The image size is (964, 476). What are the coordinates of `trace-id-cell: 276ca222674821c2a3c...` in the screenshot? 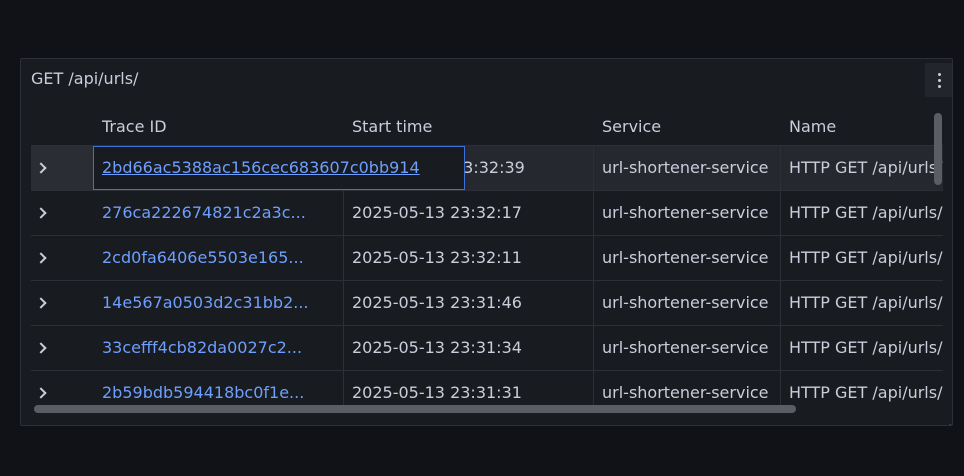 It's located at (218, 213).